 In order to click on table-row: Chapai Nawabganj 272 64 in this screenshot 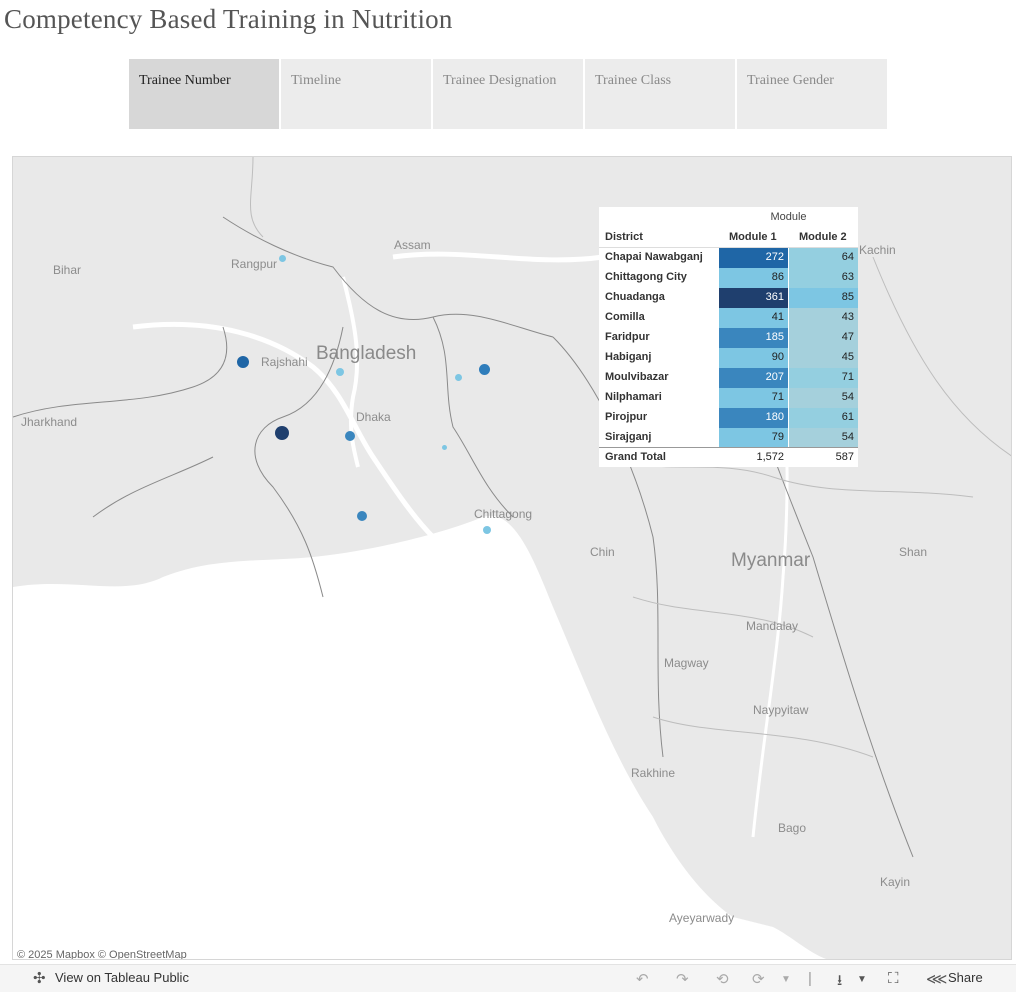, I will do `click(728, 258)`.